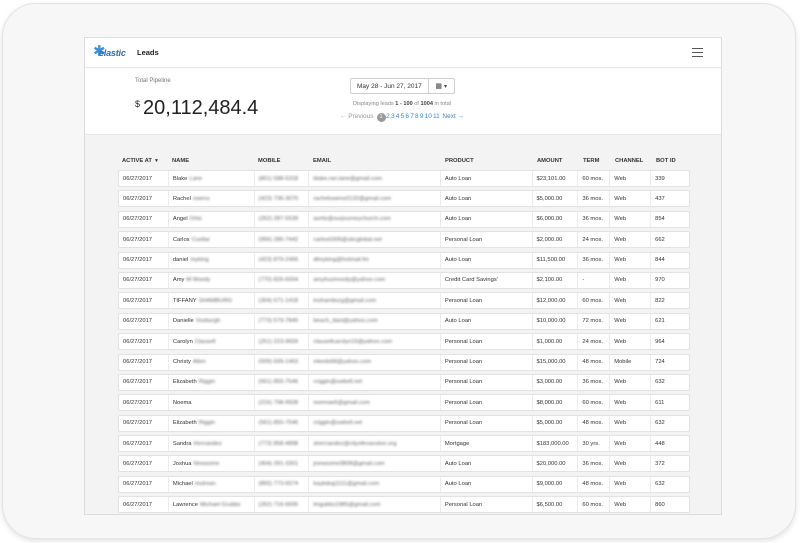  What do you see at coordinates (138, 104) in the screenshot?
I see `currency-symbol: $` at bounding box center [138, 104].